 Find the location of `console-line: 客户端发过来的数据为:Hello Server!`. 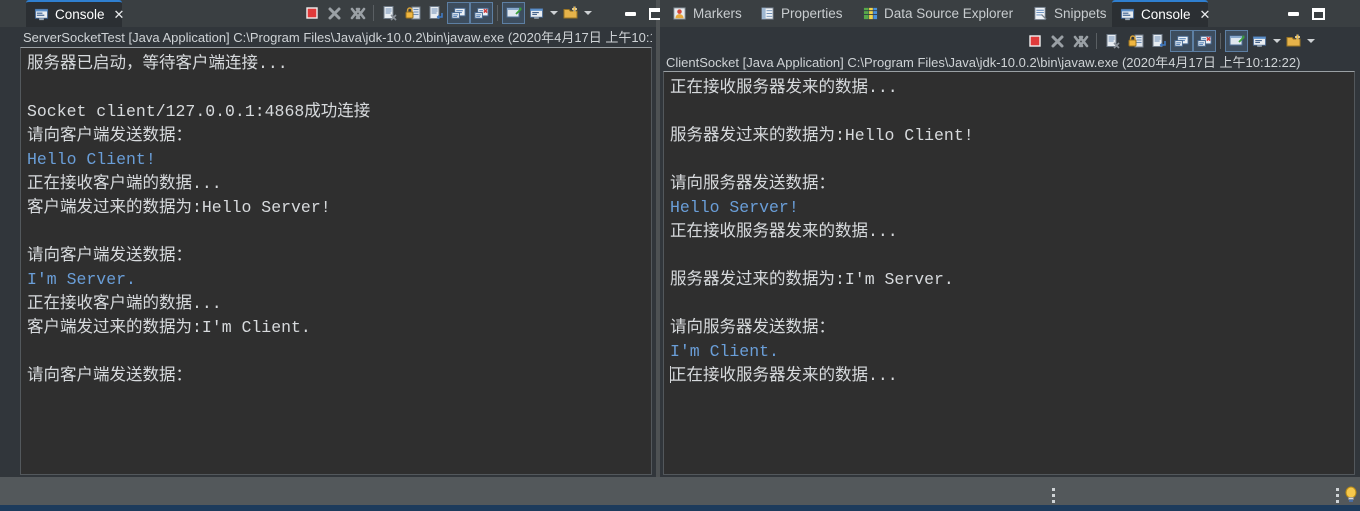

console-line: 客户端发过来的数据为:Hello Server! is located at coordinates (179, 207).